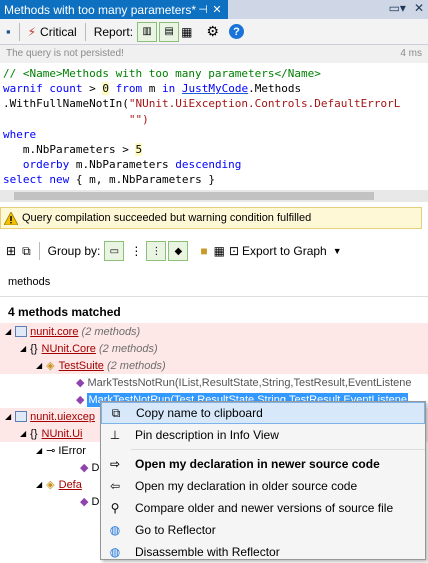  What do you see at coordinates (263, 530) in the screenshot?
I see `menu-item-go-to-reflector: ◍ Go to Reflector` at bounding box center [263, 530].